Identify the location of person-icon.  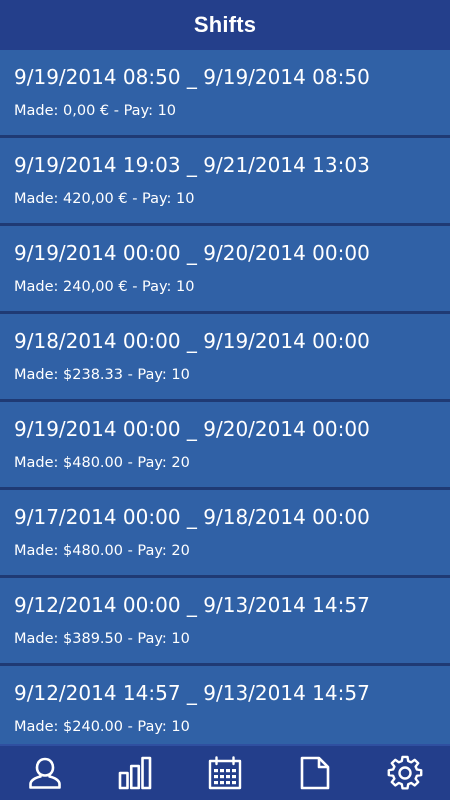
(45, 773).